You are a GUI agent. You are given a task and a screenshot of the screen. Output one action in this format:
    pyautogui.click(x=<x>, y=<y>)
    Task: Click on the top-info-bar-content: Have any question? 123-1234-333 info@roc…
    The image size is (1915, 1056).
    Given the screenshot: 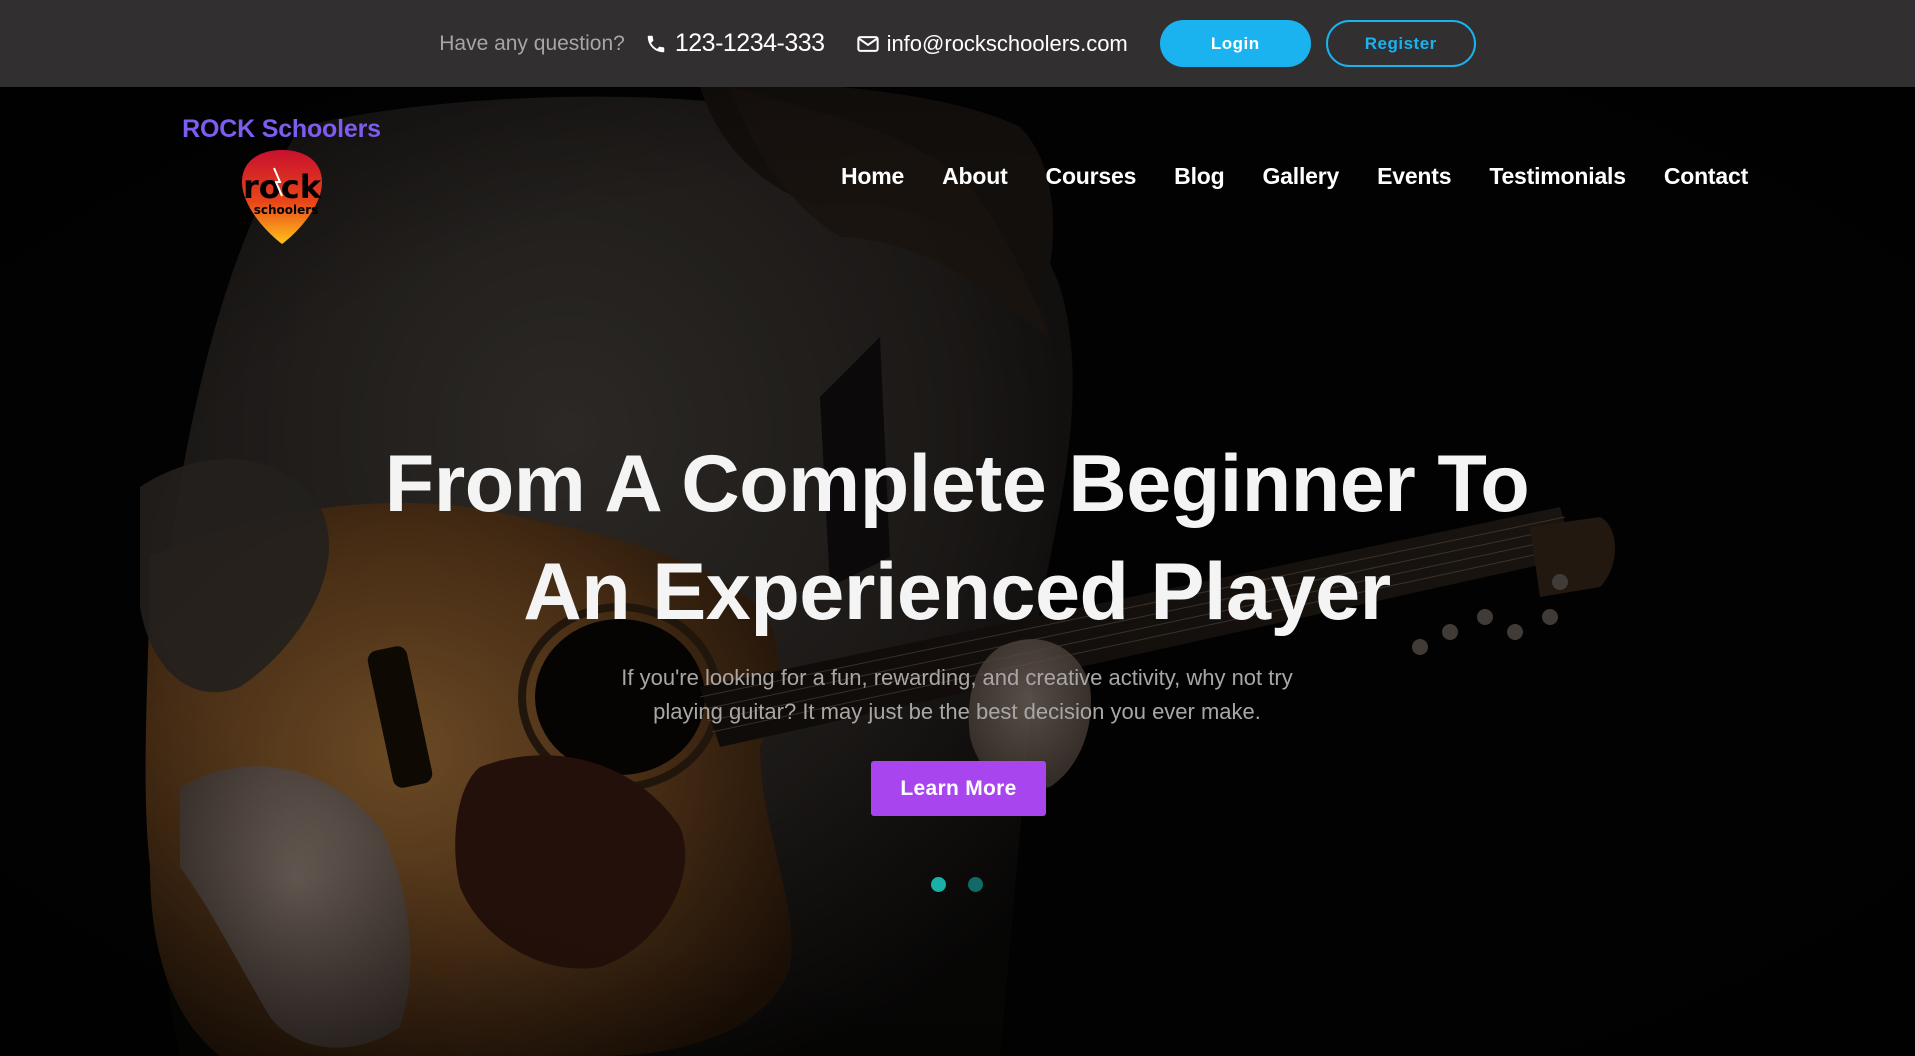 What is the action you would take?
    pyautogui.click(x=957, y=43)
    